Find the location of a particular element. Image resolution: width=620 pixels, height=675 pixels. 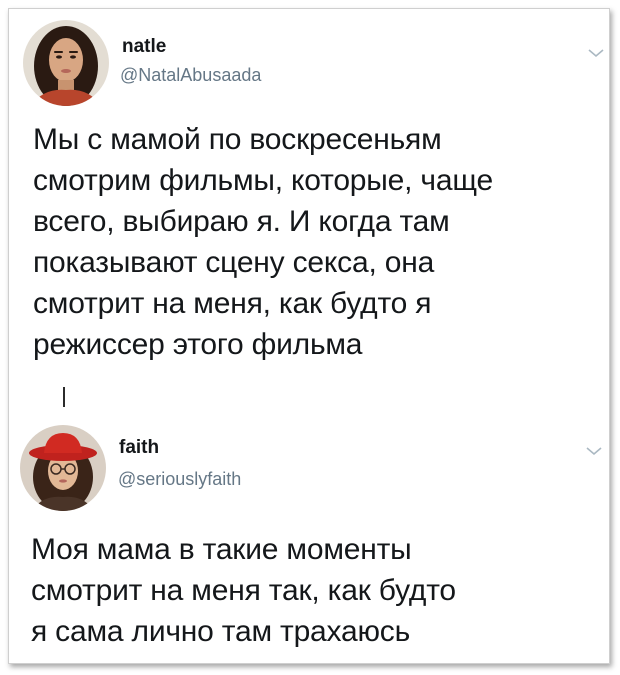

avatar-faith-image is located at coordinates (63, 468).